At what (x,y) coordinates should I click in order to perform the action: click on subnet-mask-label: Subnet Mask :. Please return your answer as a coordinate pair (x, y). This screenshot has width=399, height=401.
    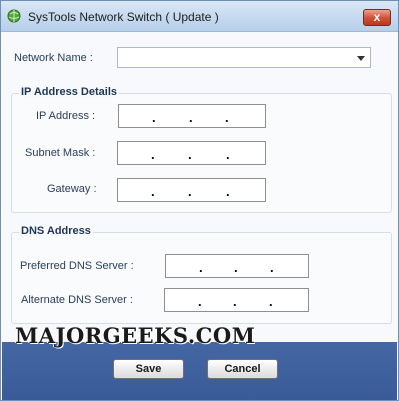
    Looking at the image, I should click on (60, 153).